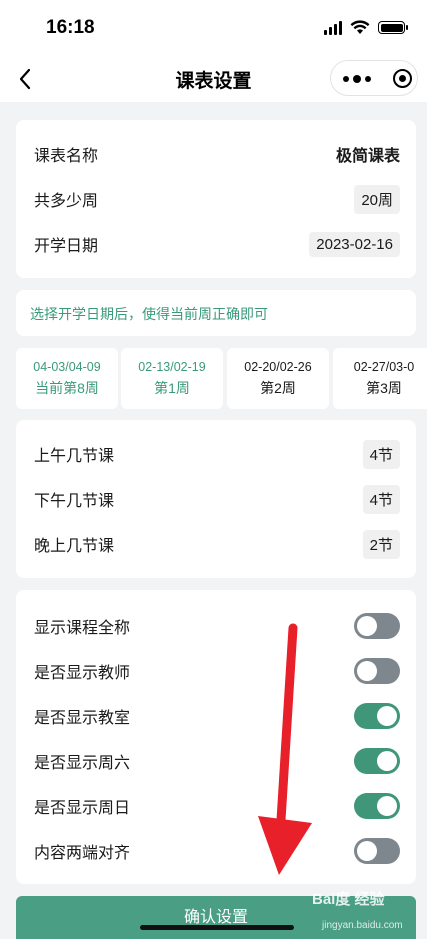 Image resolution: width=427 pixels, height=939 pixels. Describe the element at coordinates (217, 927) in the screenshot. I see `home-indicator` at that location.